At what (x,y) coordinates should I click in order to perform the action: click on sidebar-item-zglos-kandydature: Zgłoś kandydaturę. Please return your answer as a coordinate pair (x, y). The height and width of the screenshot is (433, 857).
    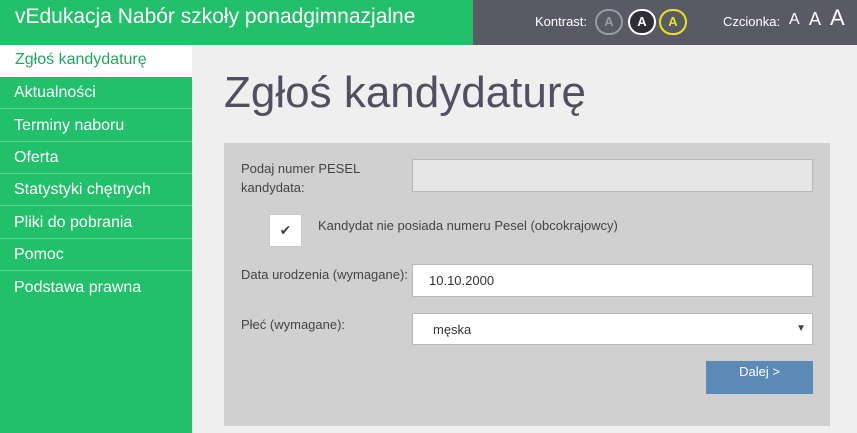
    Looking at the image, I should click on (96, 61).